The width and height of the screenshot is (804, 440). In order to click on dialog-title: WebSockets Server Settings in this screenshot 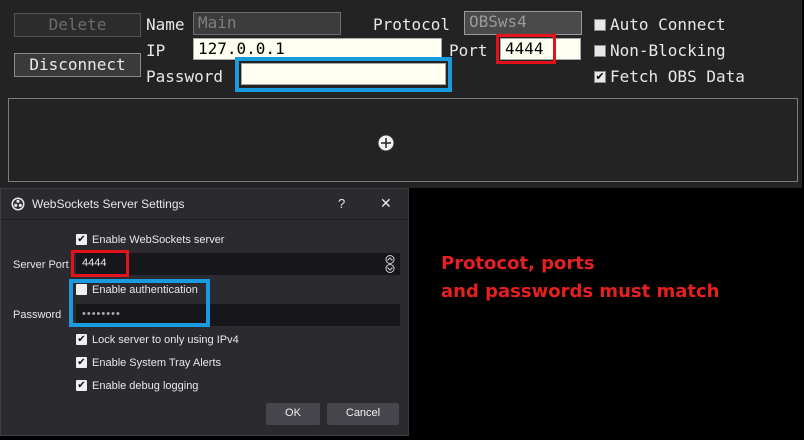, I will do `click(108, 204)`.